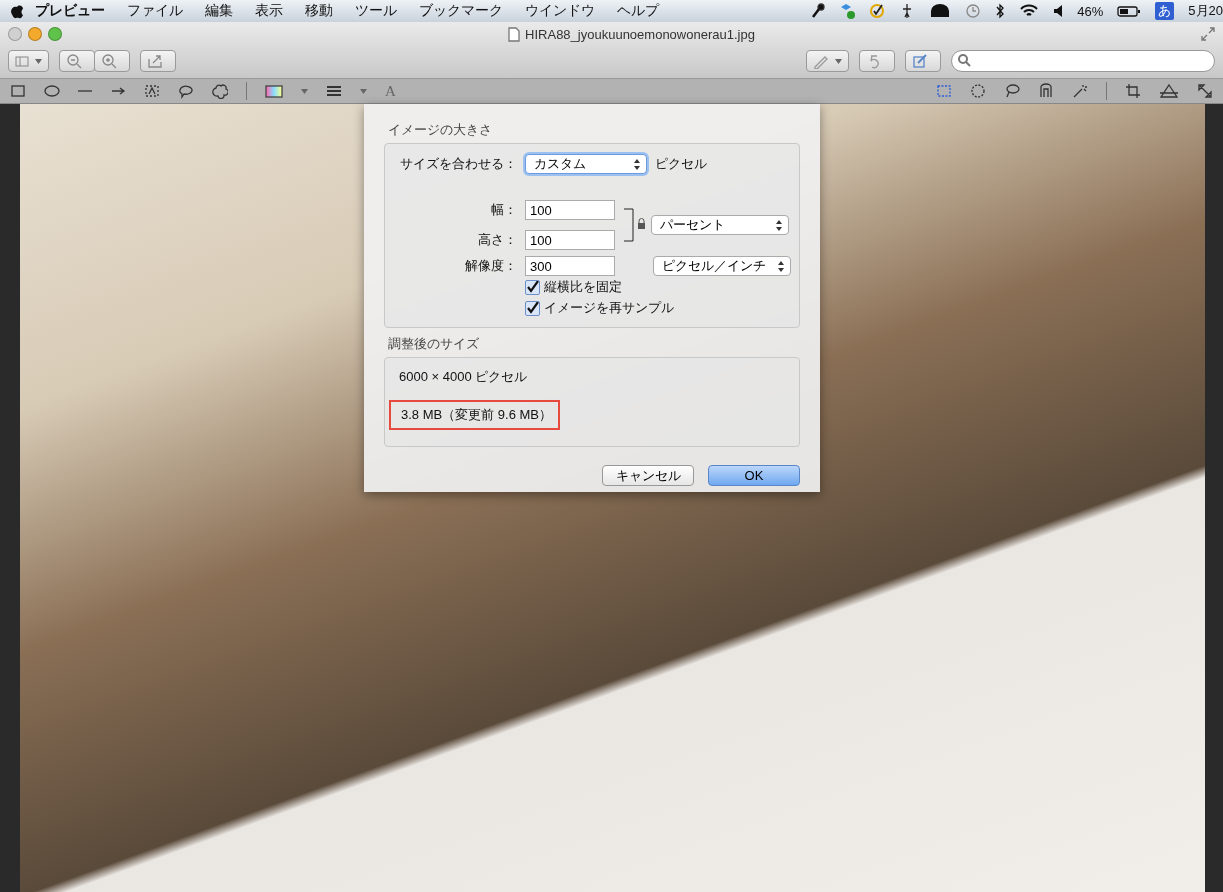 This screenshot has width=1223, height=892. I want to click on sidebar-view-button, so click(28, 61).